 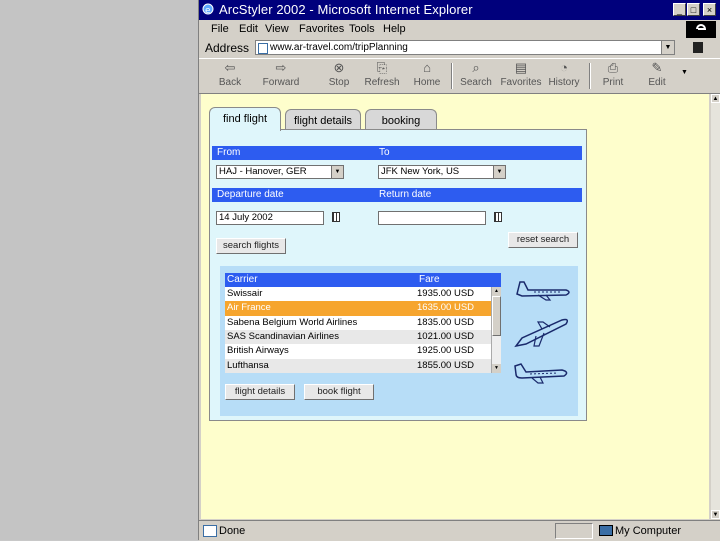 I want to click on result-row-selected: Air France 1635.00 USD, so click(x=358, y=308).